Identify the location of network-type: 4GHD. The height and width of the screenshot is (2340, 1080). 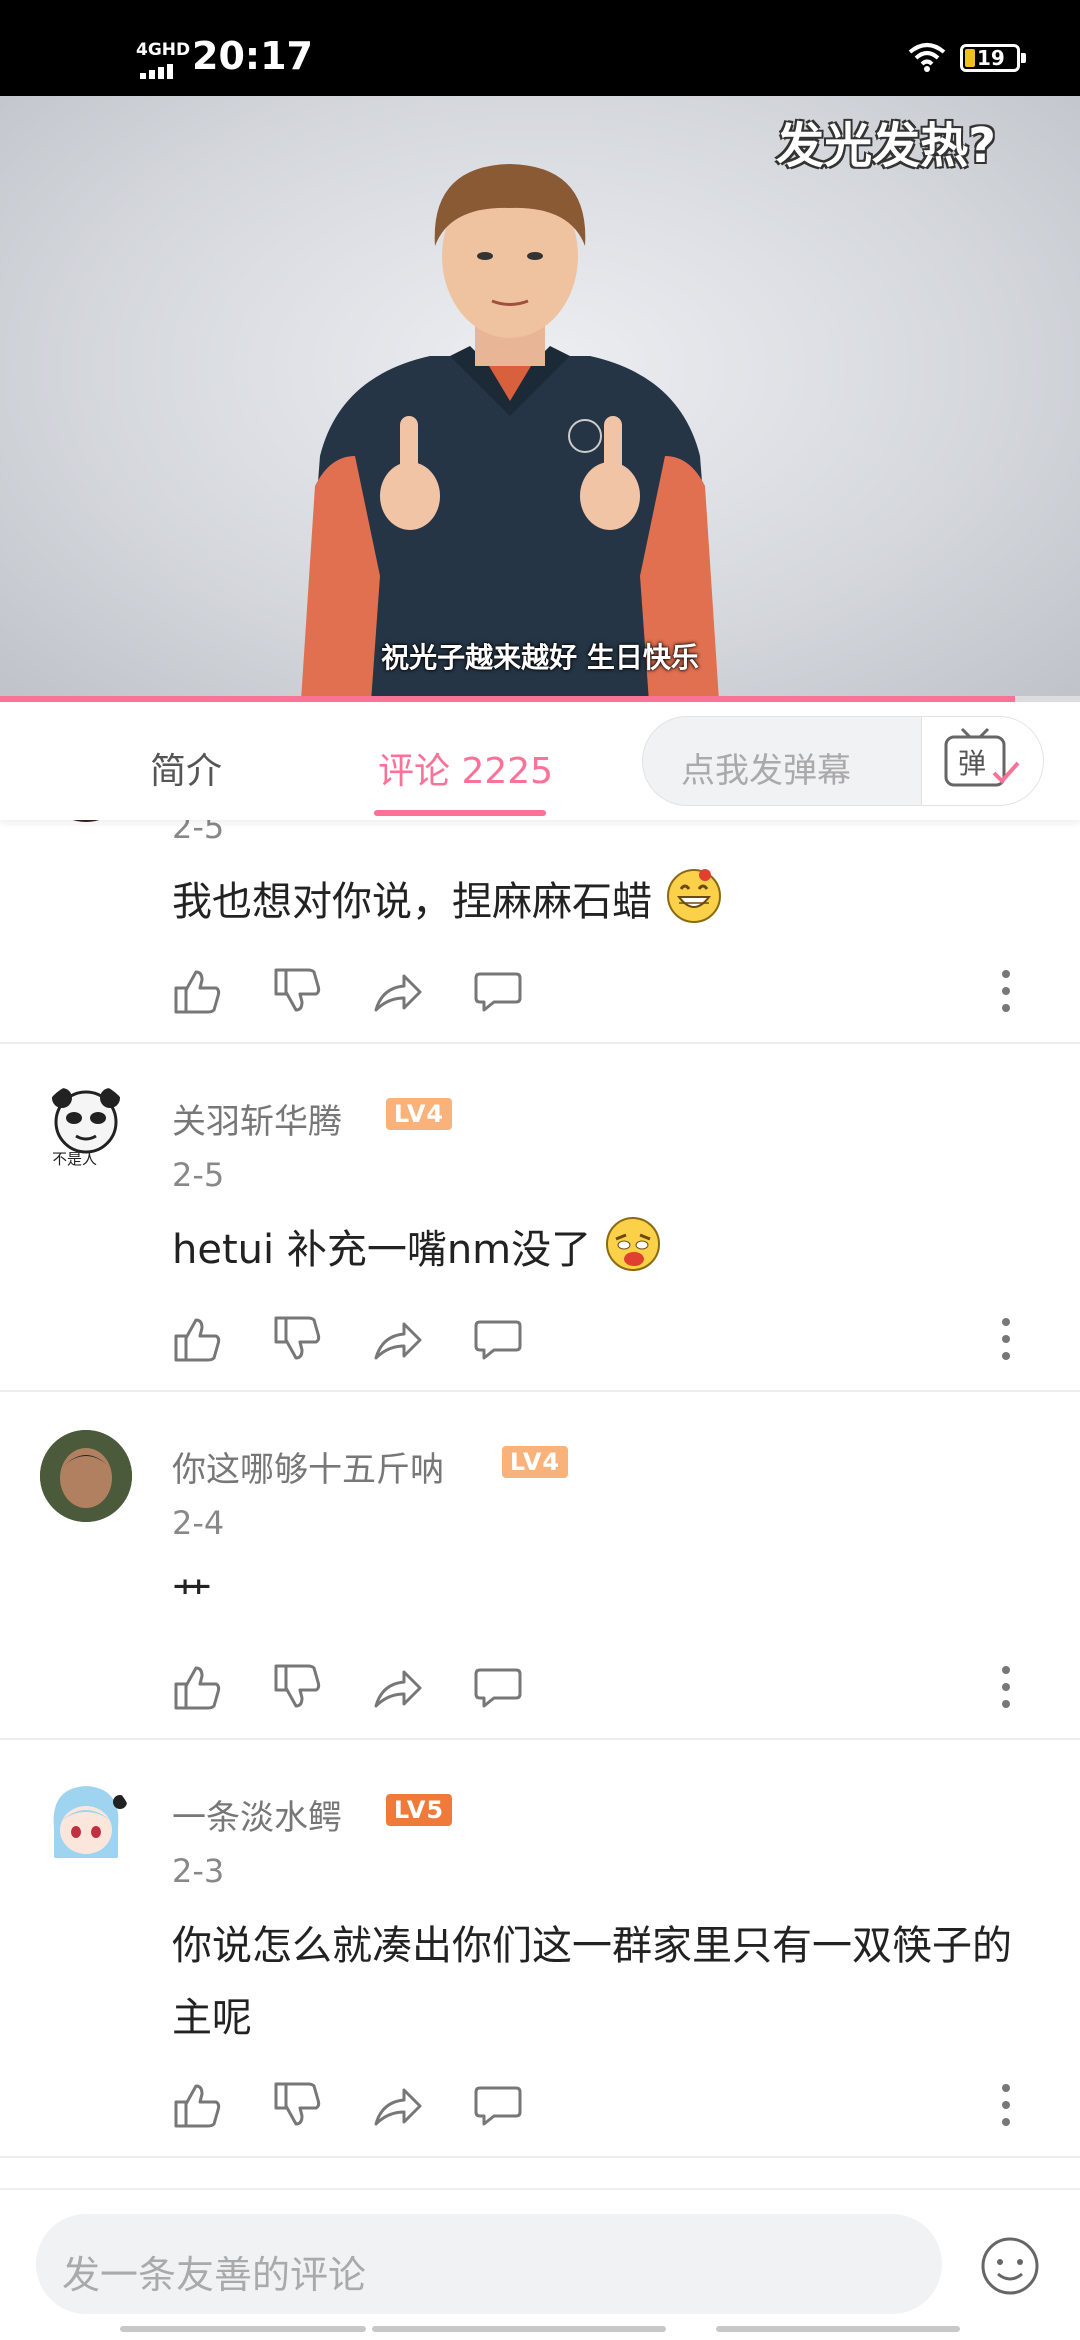
(163, 50).